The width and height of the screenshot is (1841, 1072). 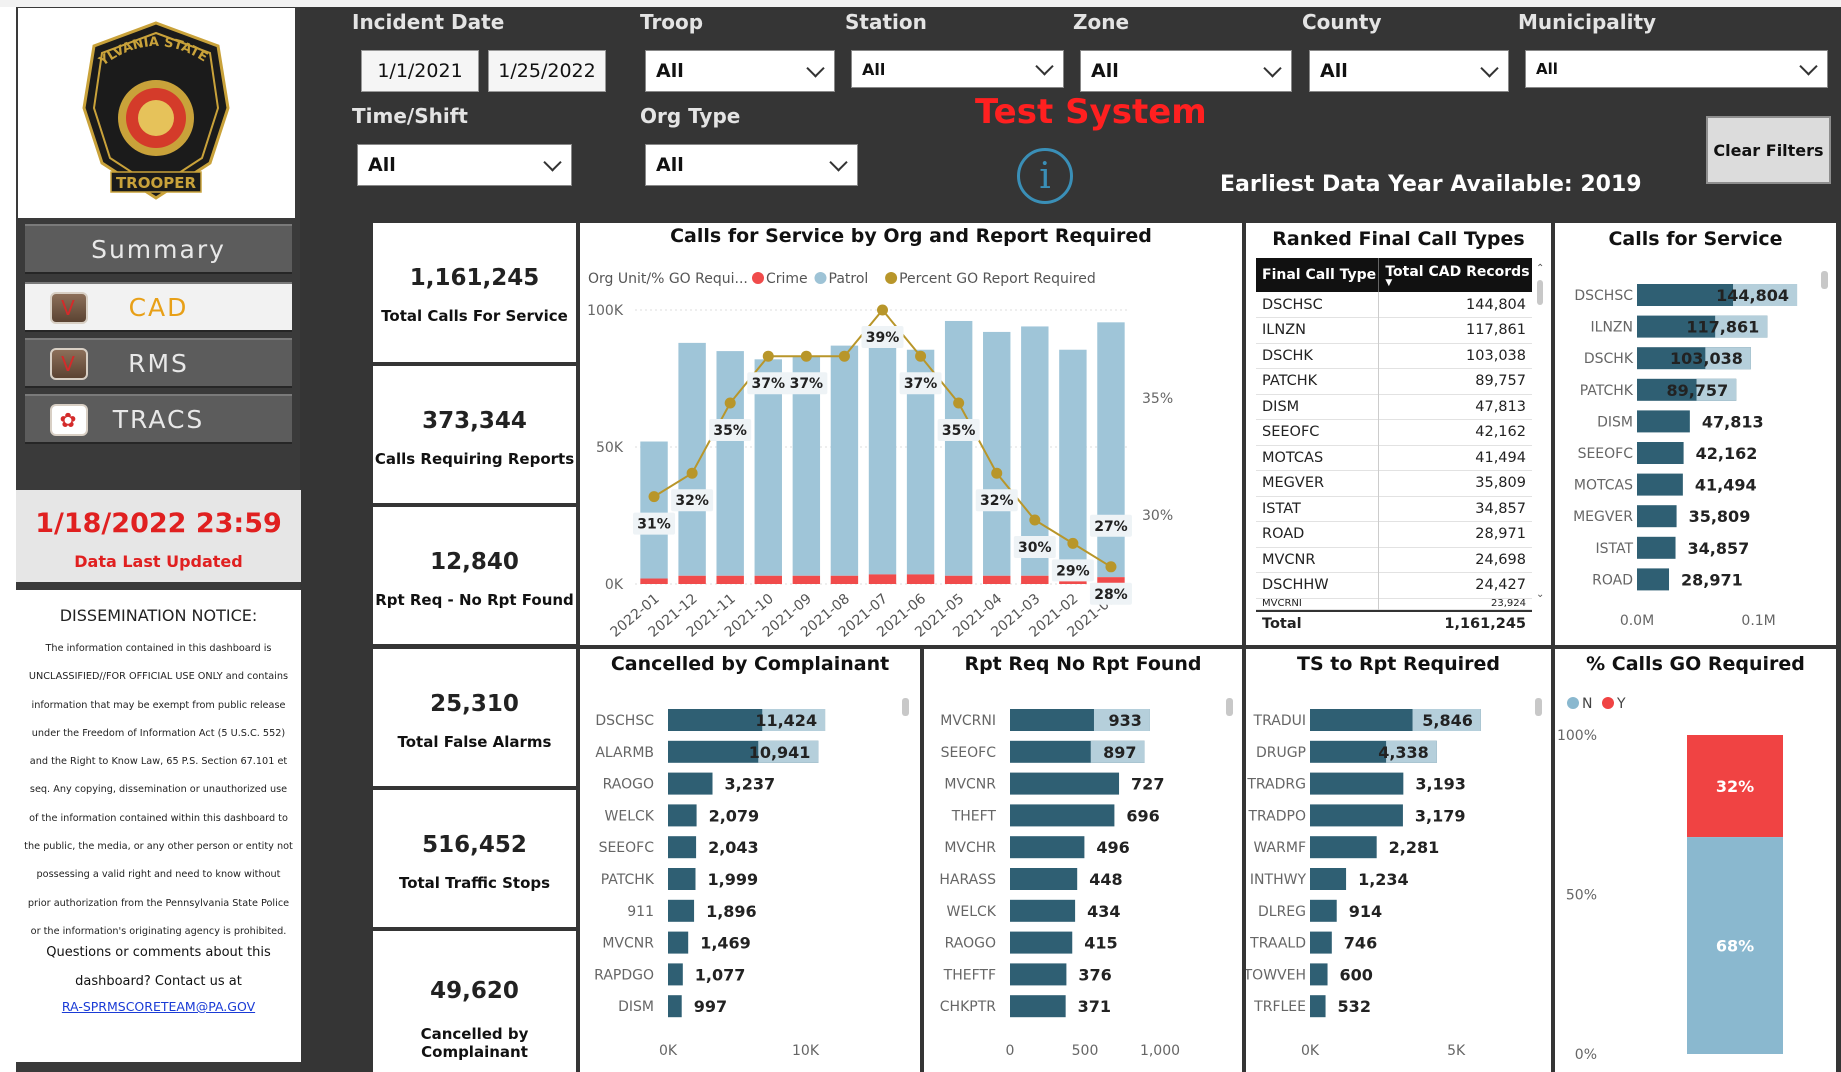 What do you see at coordinates (1318, 356) in the screenshot?
I see `cell-call-type: DSCHK` at bounding box center [1318, 356].